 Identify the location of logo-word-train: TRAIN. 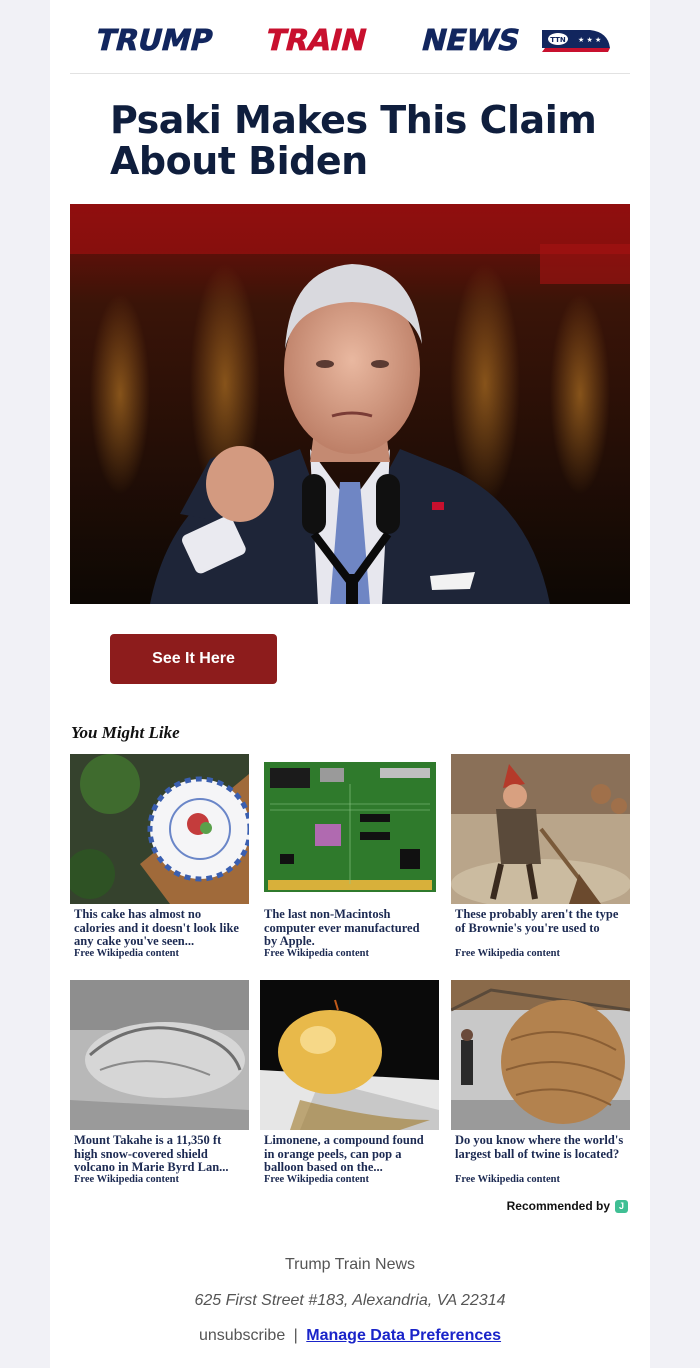
(316, 39).